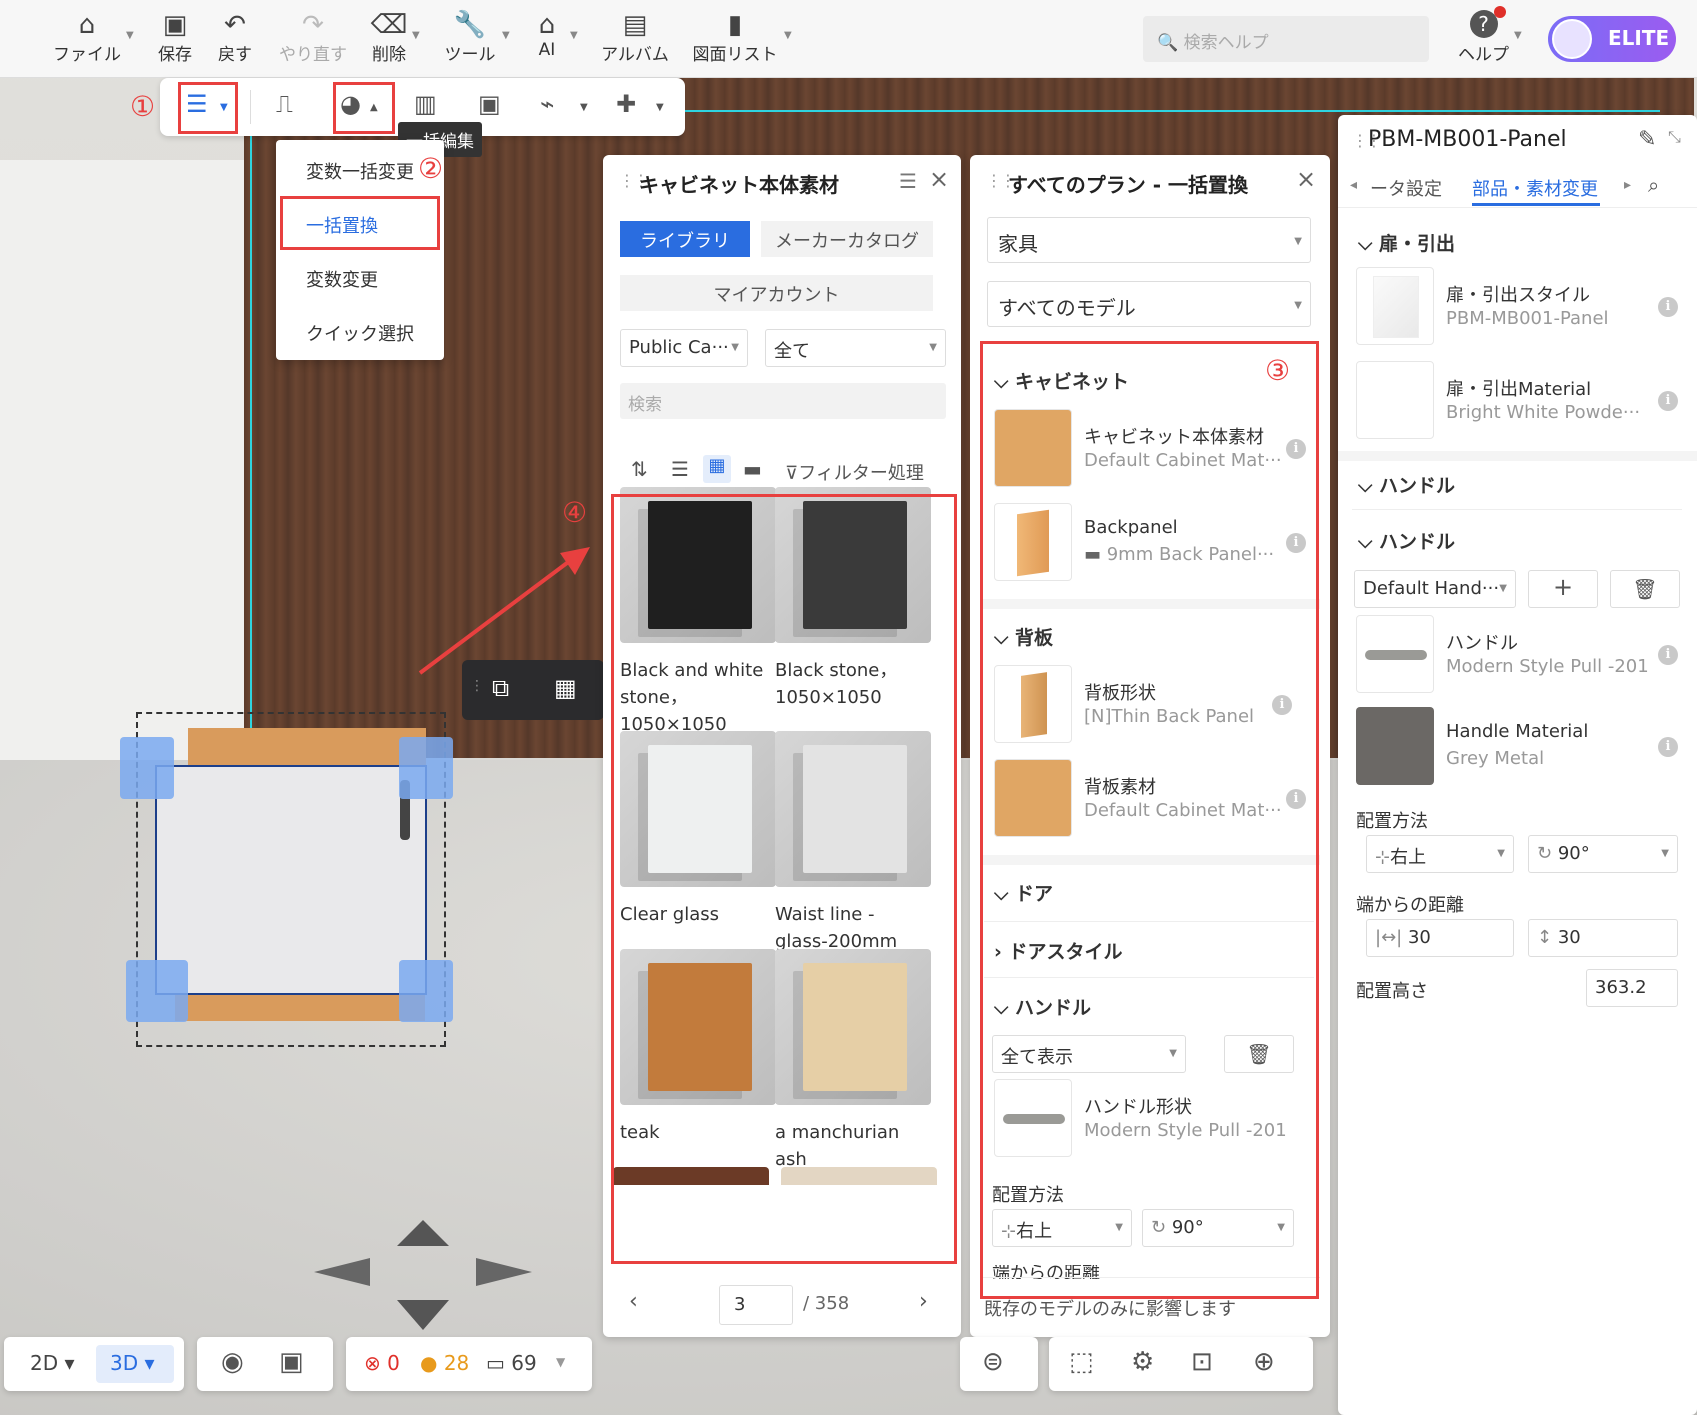  What do you see at coordinates (717, 469) in the screenshot?
I see `grid-view-icon: ▦` at bounding box center [717, 469].